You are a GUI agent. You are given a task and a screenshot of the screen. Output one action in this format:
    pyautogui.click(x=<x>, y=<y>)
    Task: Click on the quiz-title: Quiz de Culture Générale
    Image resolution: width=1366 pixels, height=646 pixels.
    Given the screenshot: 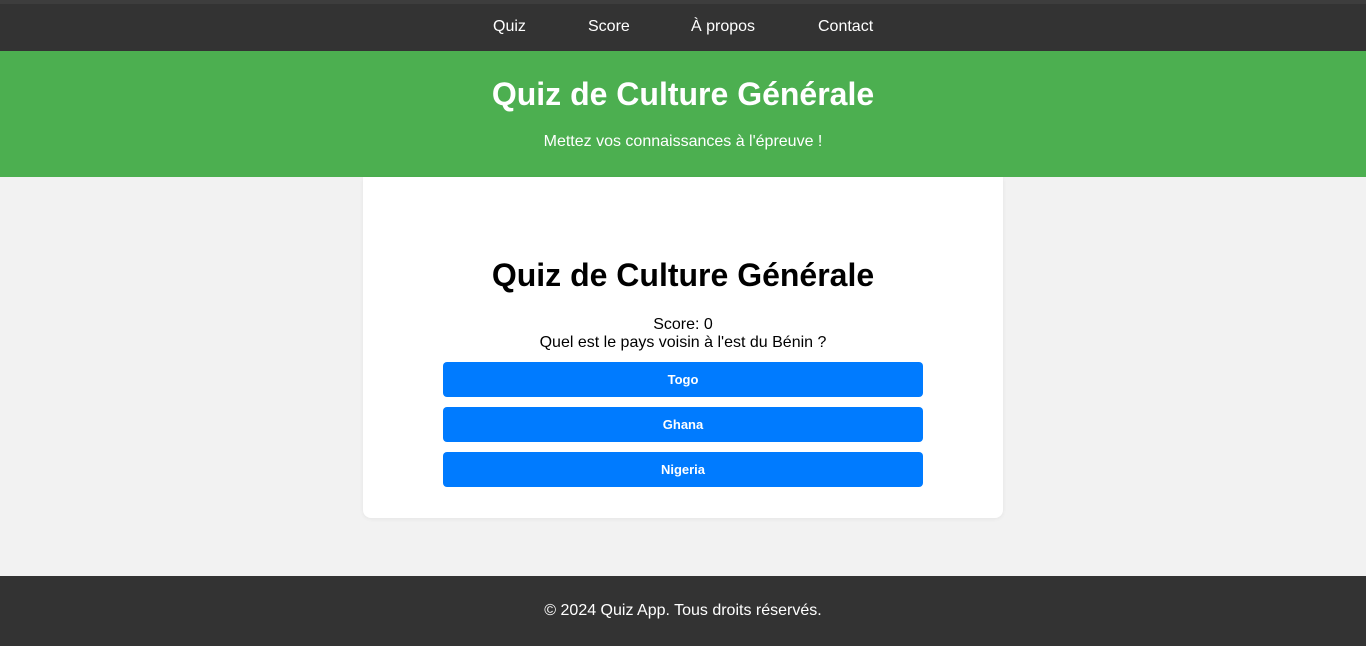 What is the action you would take?
    pyautogui.click(x=683, y=275)
    